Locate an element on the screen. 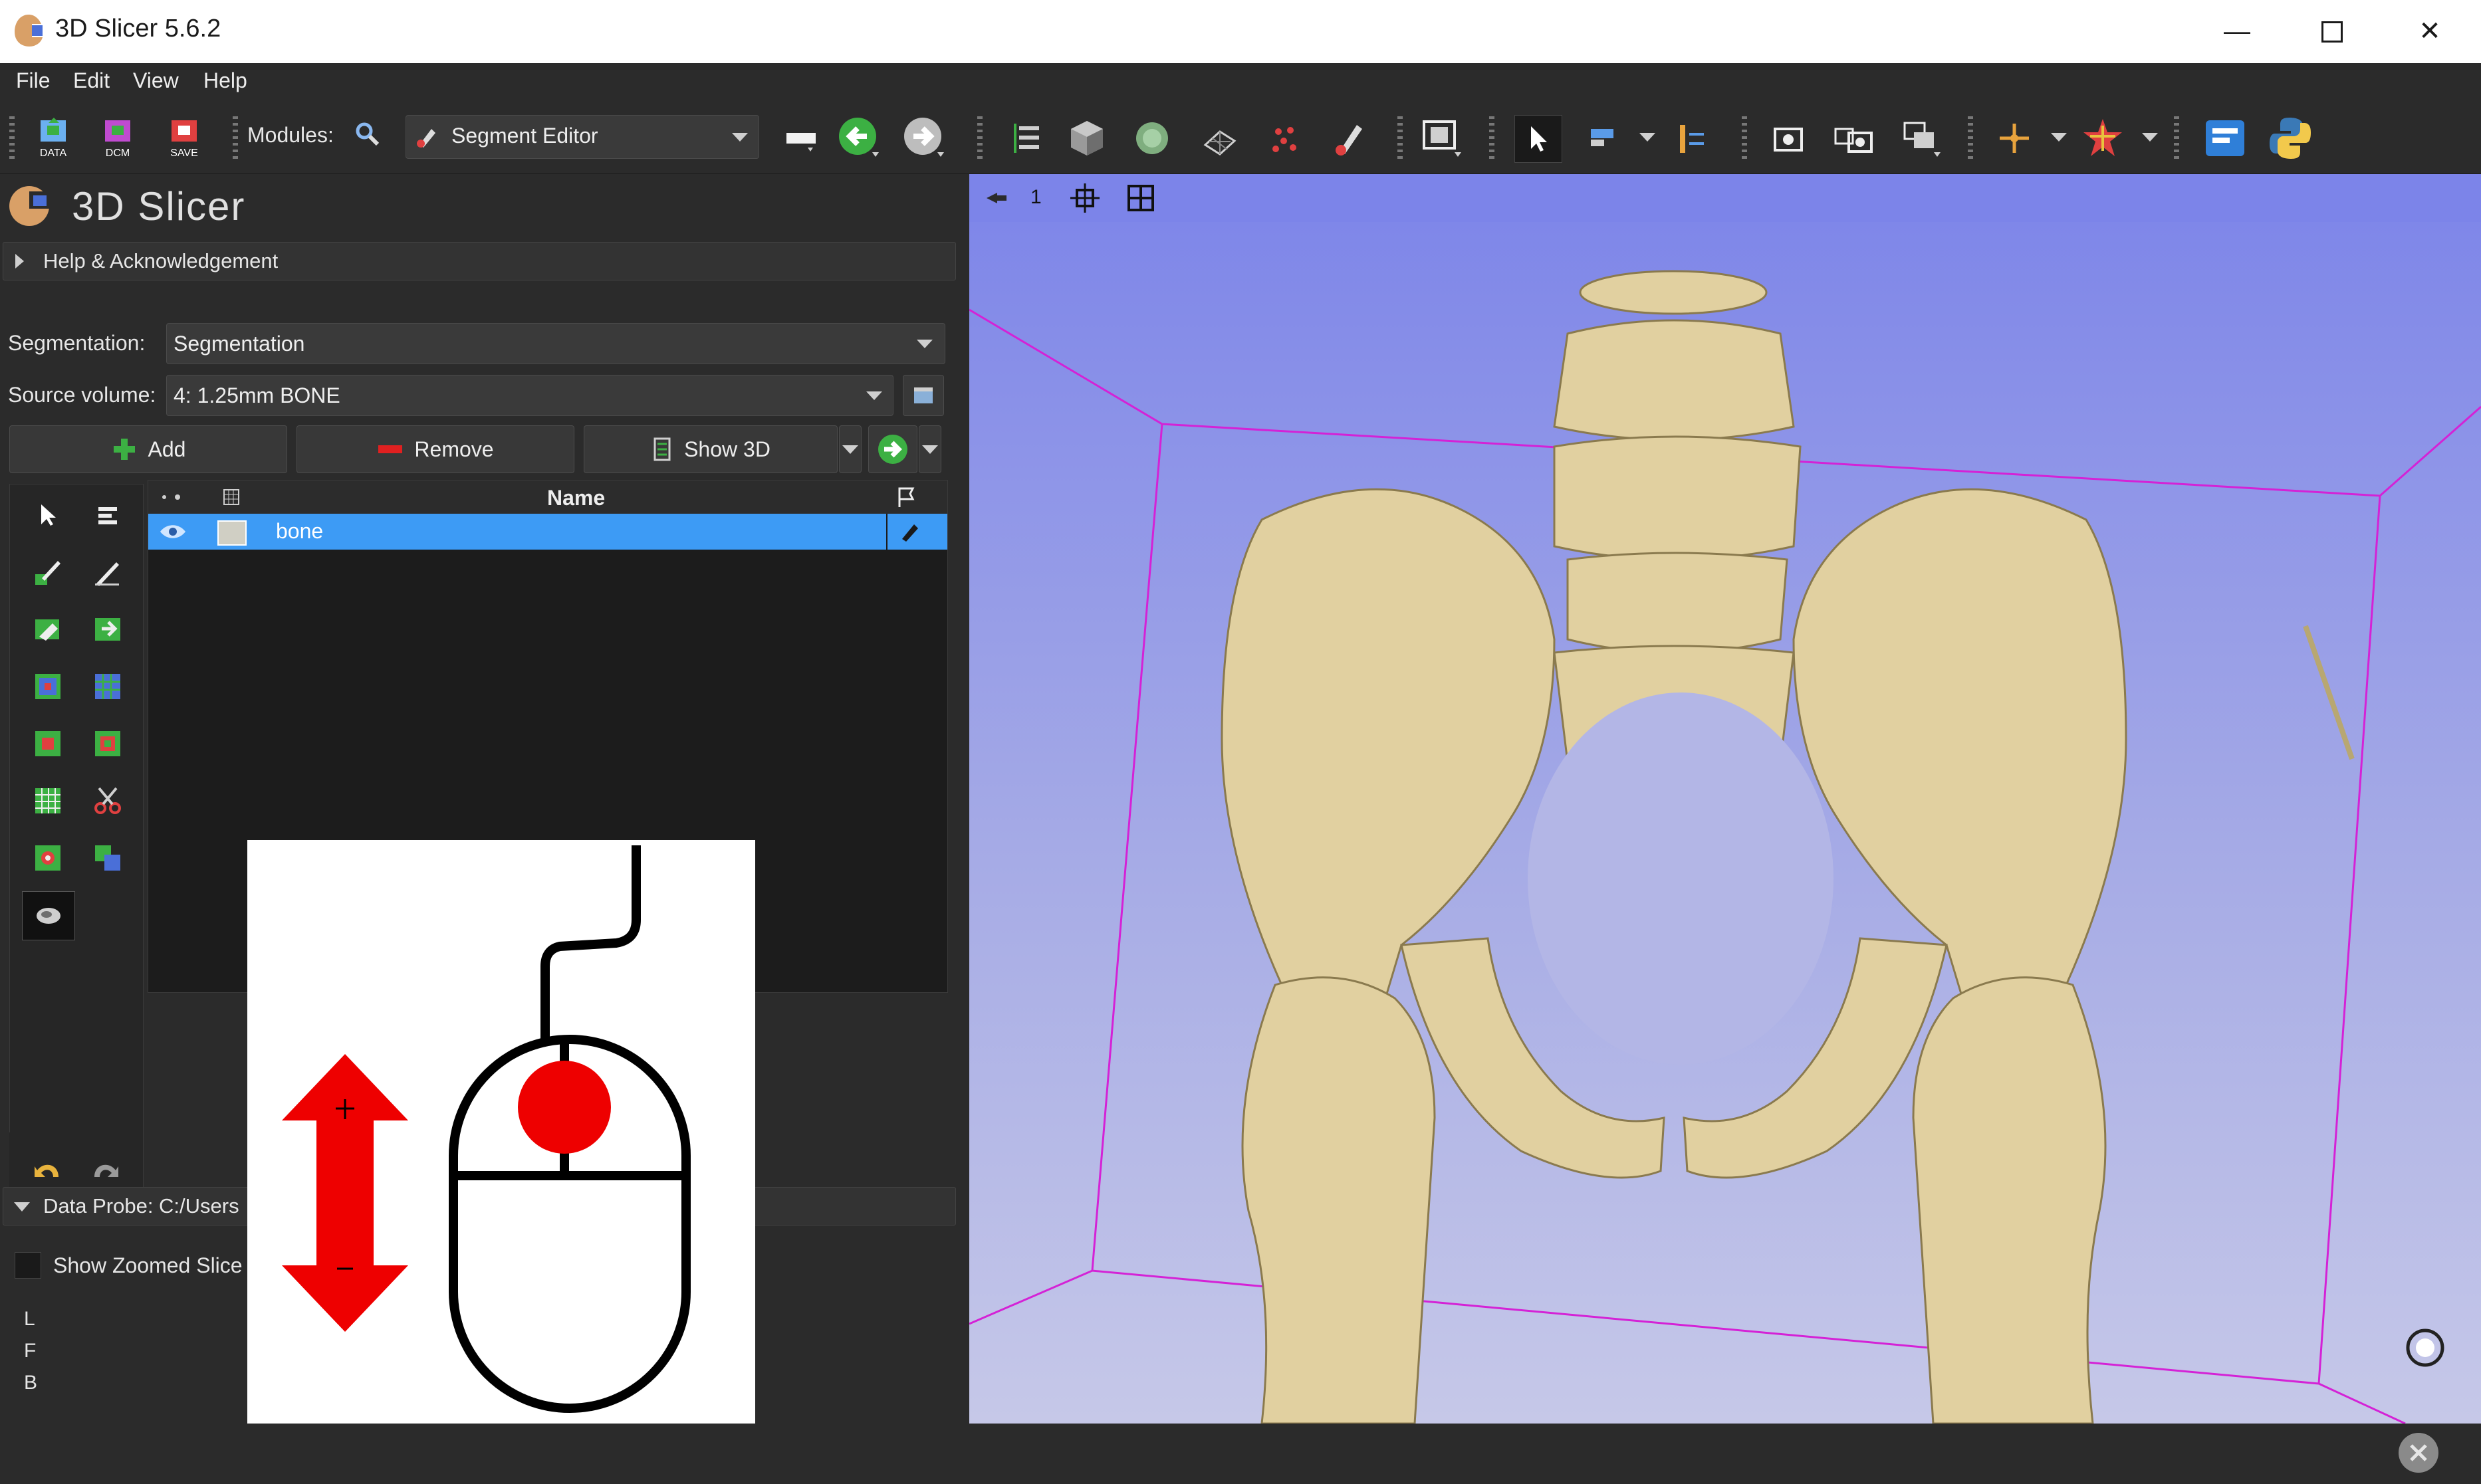 The width and height of the screenshot is (2481, 1484). transforms-module-button is located at coordinates (1220, 138).